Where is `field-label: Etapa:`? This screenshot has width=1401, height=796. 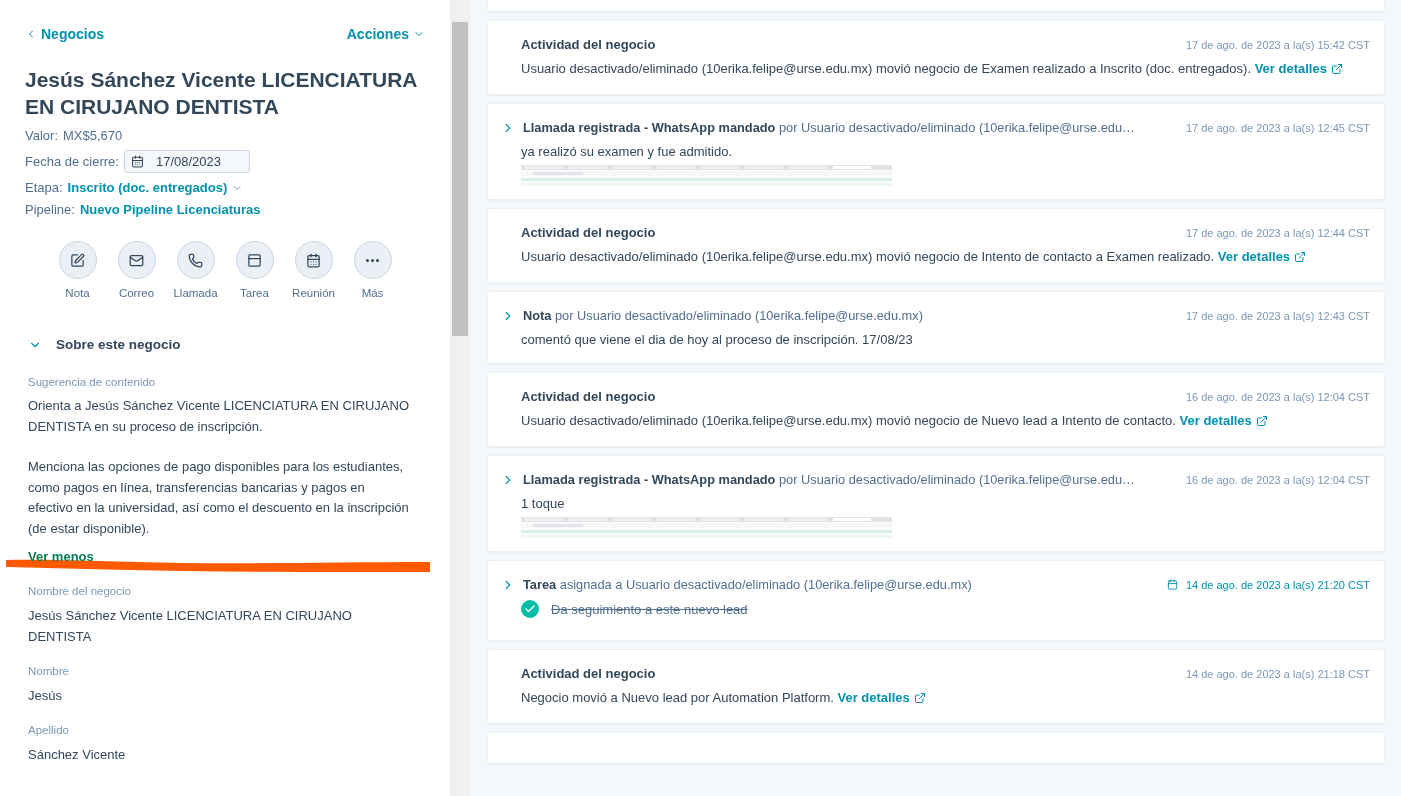
field-label: Etapa: is located at coordinates (44, 187).